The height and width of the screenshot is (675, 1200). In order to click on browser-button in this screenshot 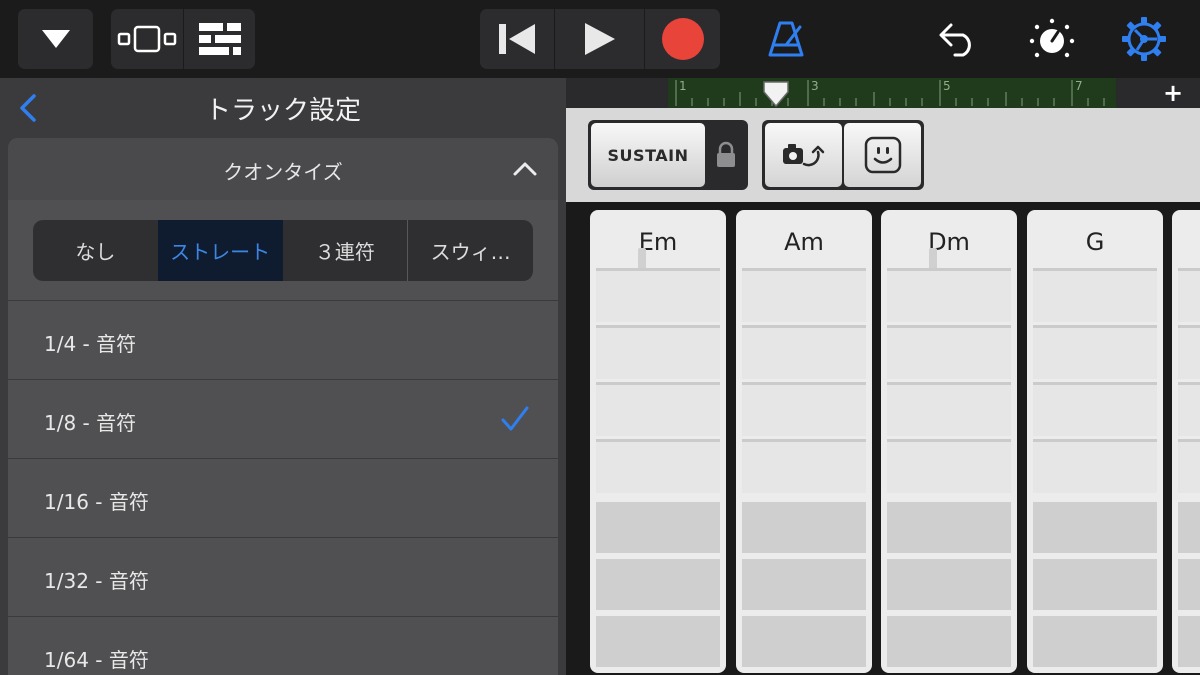, I will do `click(55, 39)`.